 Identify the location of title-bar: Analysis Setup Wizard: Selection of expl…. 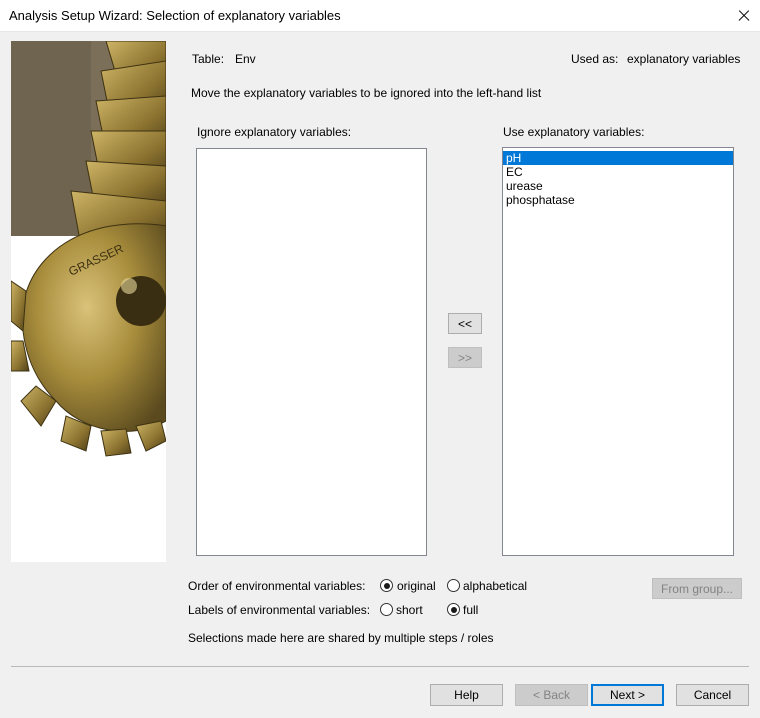
(380, 16).